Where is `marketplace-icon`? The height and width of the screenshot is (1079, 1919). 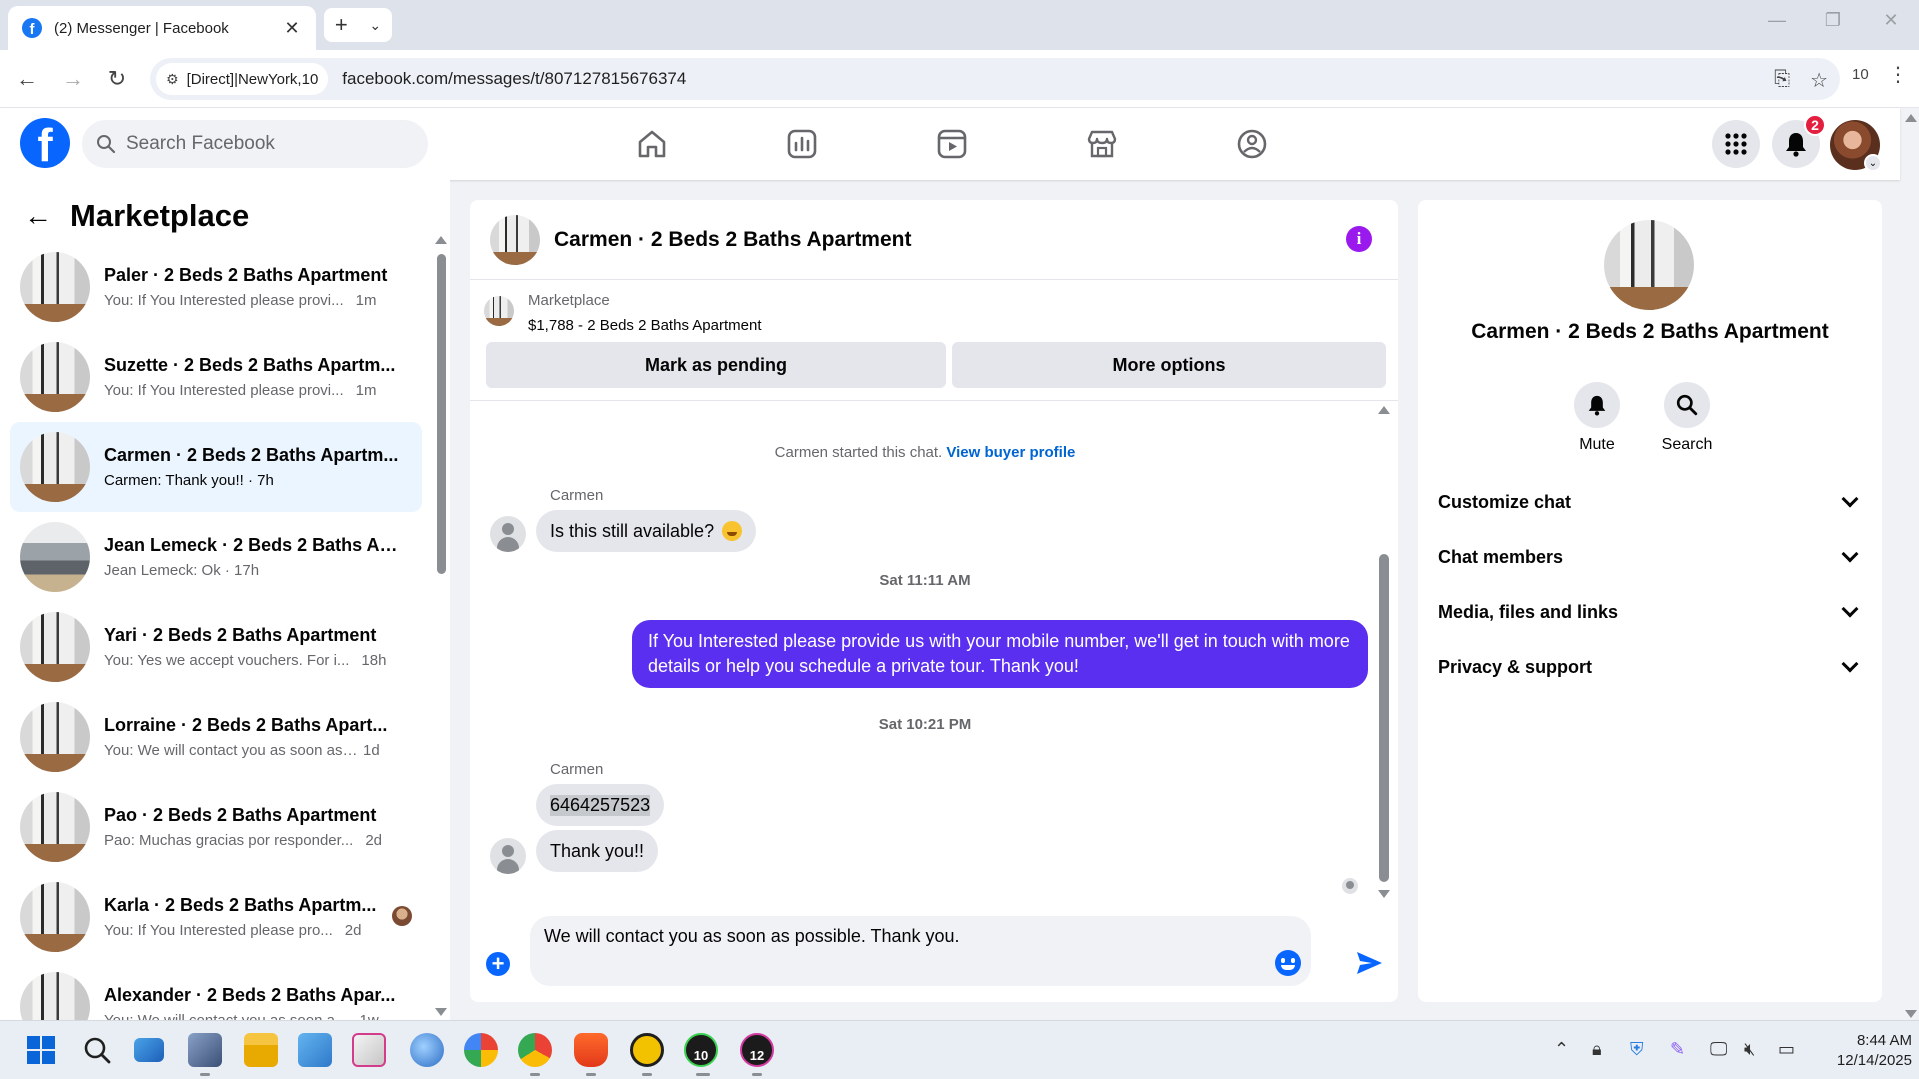 marketplace-icon is located at coordinates (1102, 144).